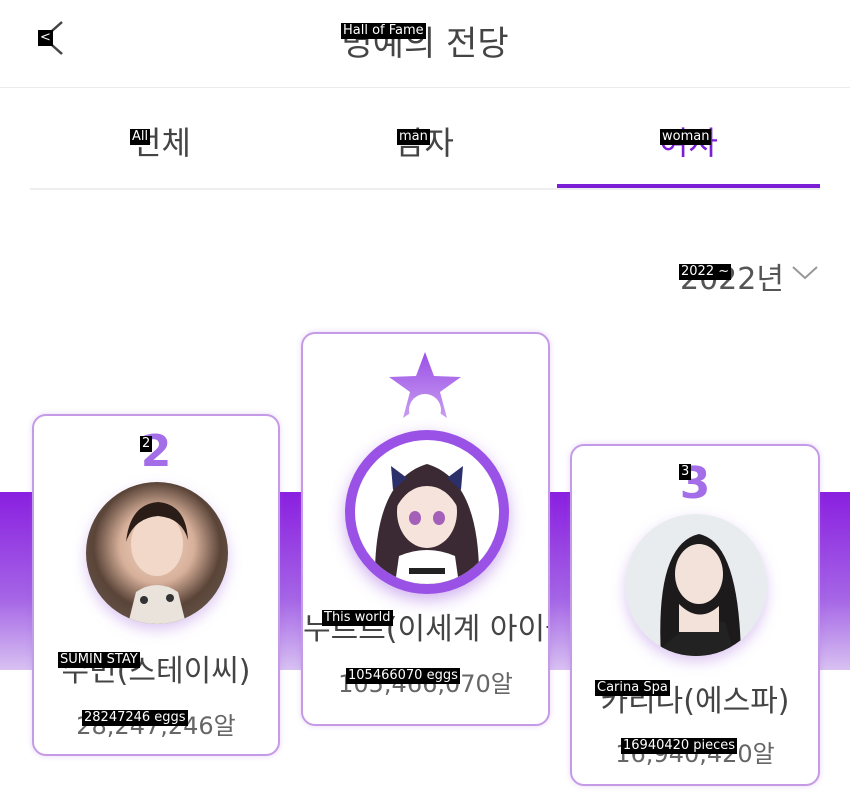 The height and width of the screenshot is (800, 850). Describe the element at coordinates (135, 718) in the screenshot. I see `egg-count: 28247246 eggs` at that location.